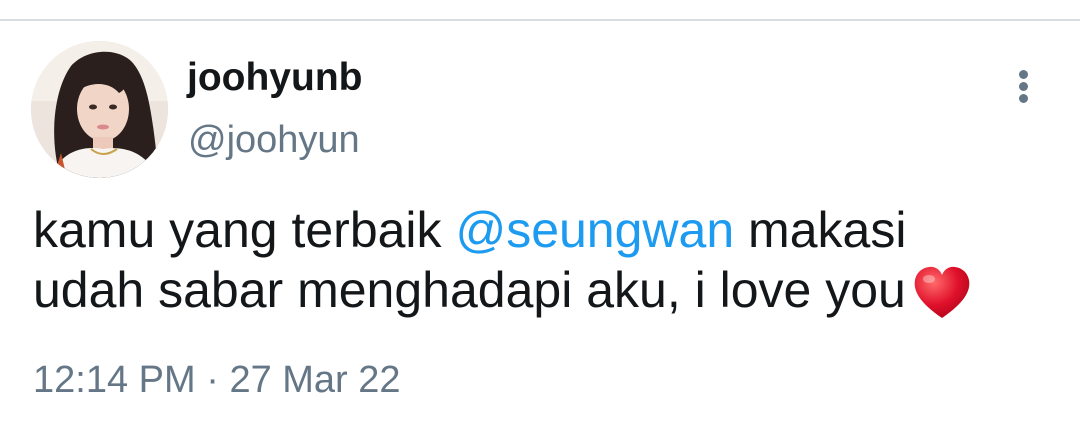 The image size is (1080, 430). I want to click on tweet-text-segment: udah sabar menghadapi aku, i love you, so click(469, 290).